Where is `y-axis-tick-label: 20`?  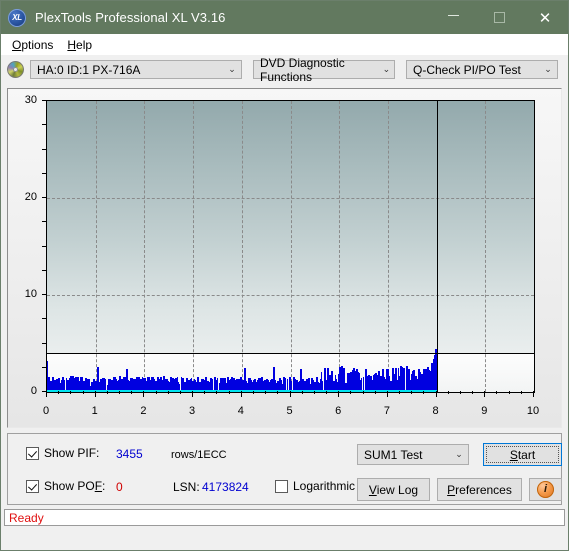 y-axis-tick-label: 20 is located at coordinates (30, 197).